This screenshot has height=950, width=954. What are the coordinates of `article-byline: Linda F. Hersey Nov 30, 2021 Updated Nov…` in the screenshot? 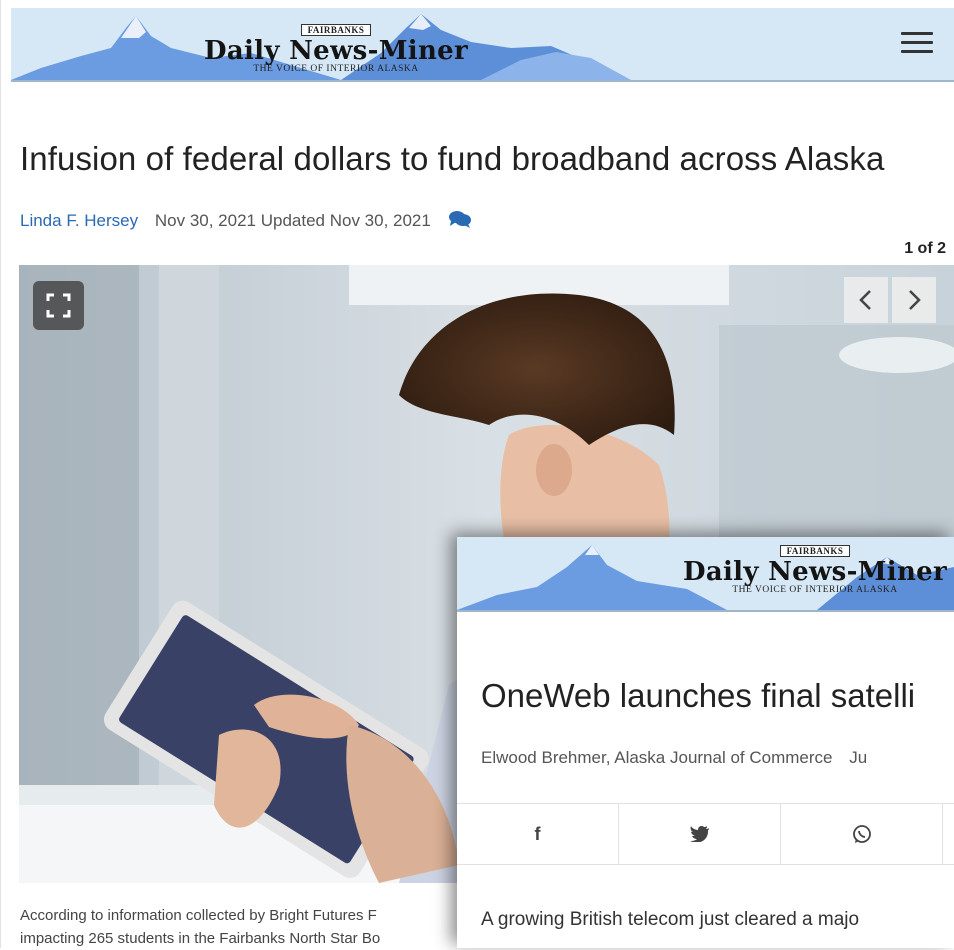 It's located at (246, 221).